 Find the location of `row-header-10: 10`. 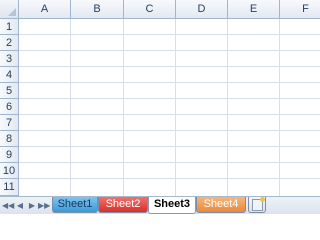

row-header-10: 10 is located at coordinates (9, 171).